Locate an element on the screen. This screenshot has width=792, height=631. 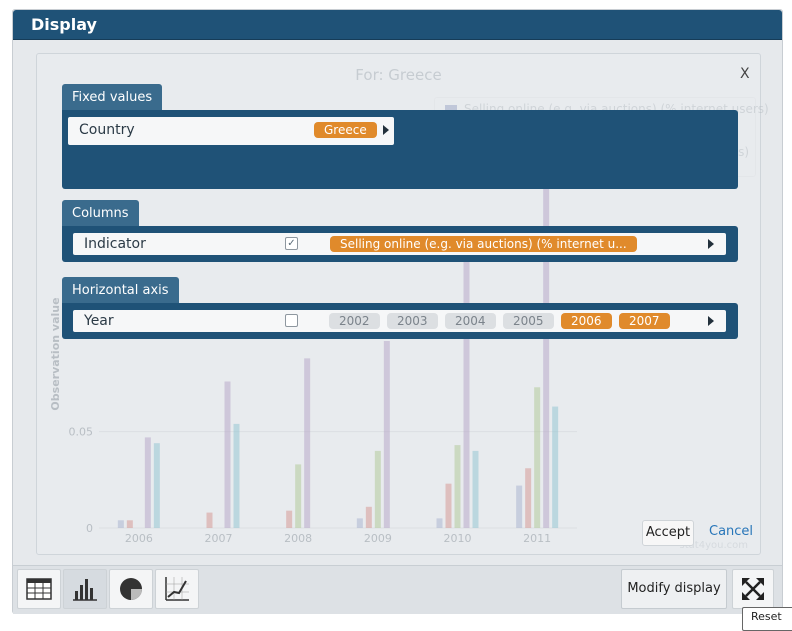
line-chart-view-button is located at coordinates (177, 589).